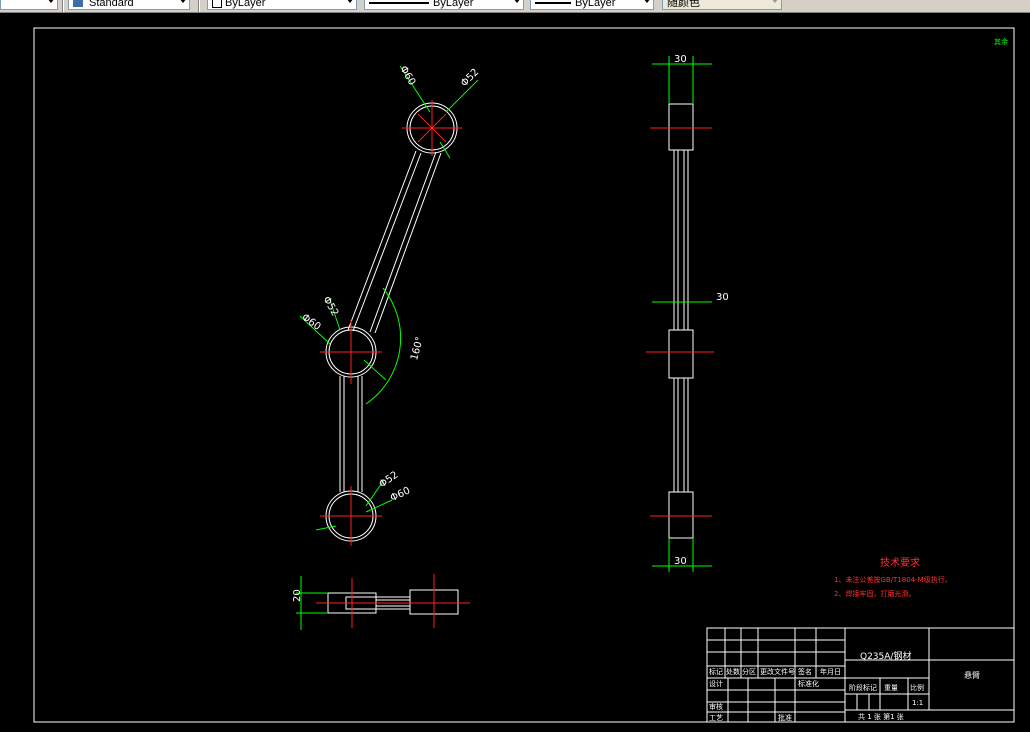 The width and height of the screenshot is (1030, 732). What do you see at coordinates (722, 297) in the screenshot?
I see `dim-side-mid-30: 30` at bounding box center [722, 297].